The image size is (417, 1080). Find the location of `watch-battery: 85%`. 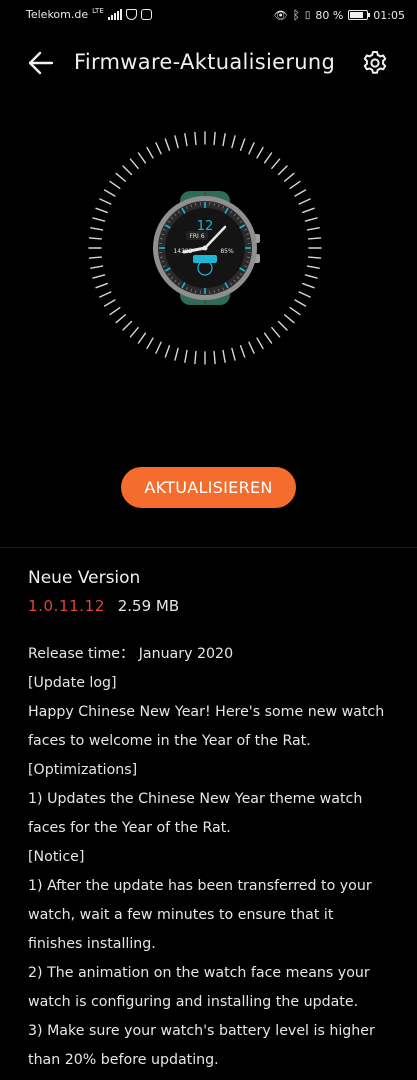

watch-battery: 85% is located at coordinates (227, 251).